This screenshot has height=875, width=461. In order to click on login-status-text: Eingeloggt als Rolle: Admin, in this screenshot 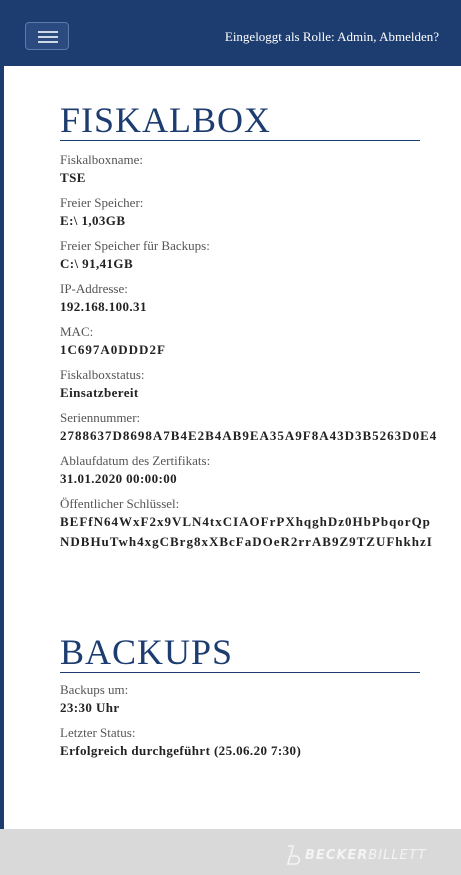, I will do `click(302, 36)`.